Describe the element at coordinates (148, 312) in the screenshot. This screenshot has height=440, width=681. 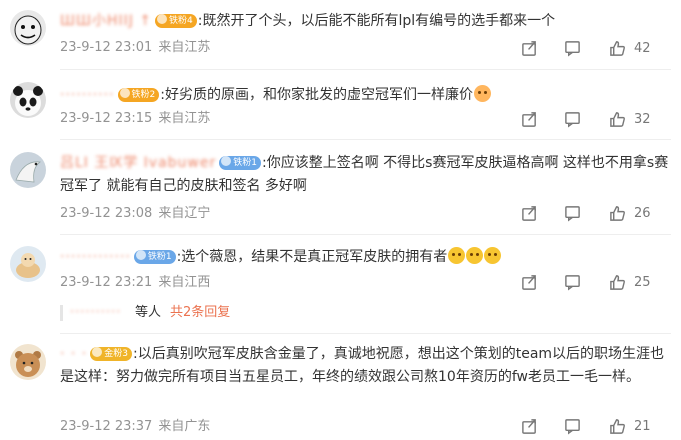
I see `reply-others-label: 等人` at that location.